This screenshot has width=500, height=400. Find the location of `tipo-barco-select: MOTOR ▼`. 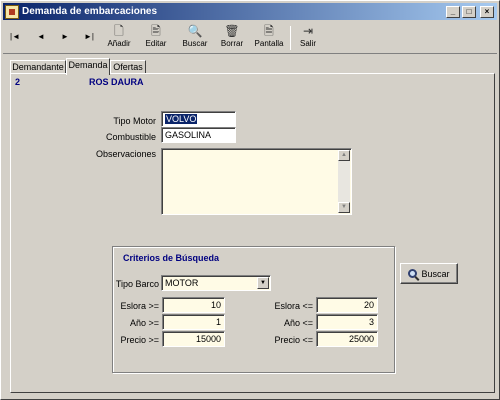

tipo-barco-select: MOTOR ▼ is located at coordinates (216, 283).